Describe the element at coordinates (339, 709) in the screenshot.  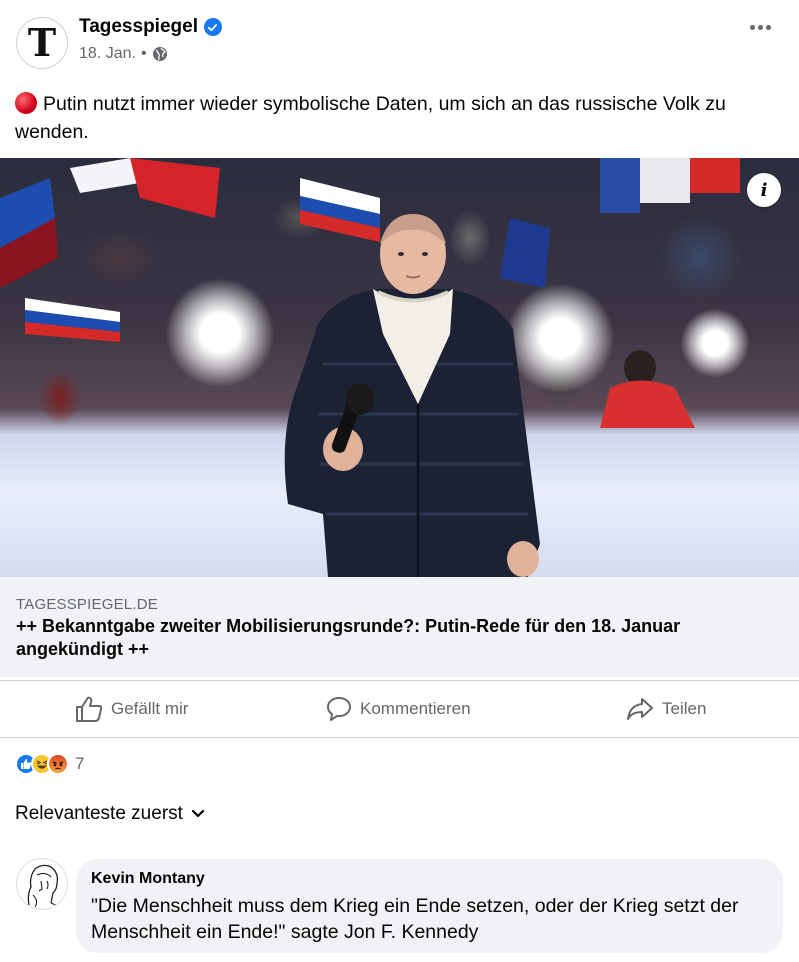
I see `comment-icon` at that location.